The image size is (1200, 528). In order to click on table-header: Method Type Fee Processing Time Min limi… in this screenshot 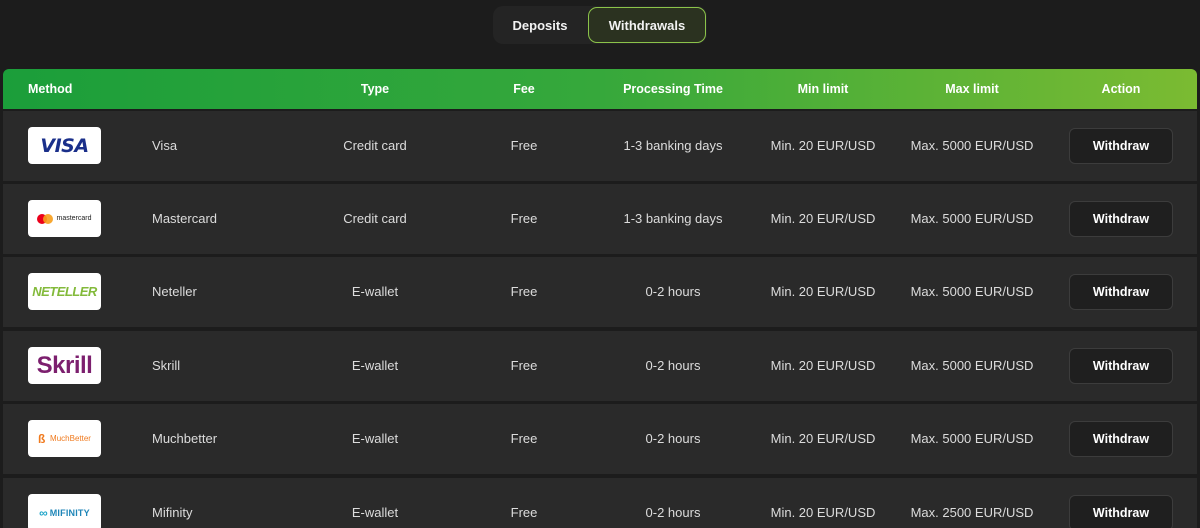, I will do `click(600, 89)`.